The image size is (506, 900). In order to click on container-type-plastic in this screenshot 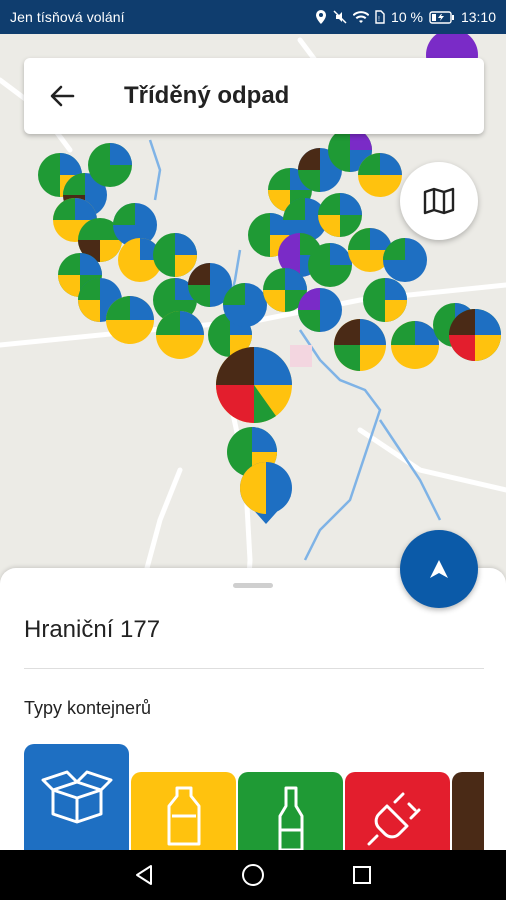, I will do `click(183, 811)`.